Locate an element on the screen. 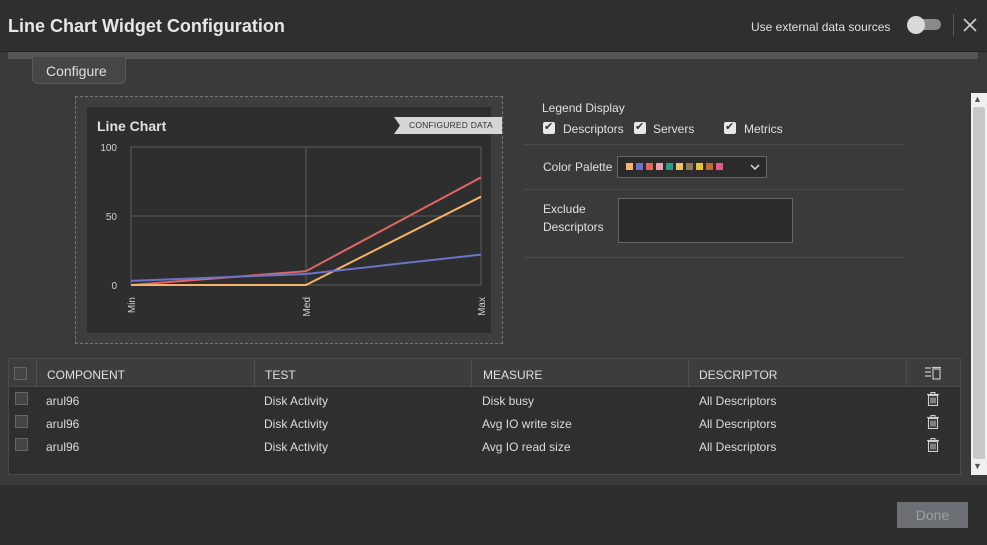  external-data-toggle is located at coordinates (925, 25).